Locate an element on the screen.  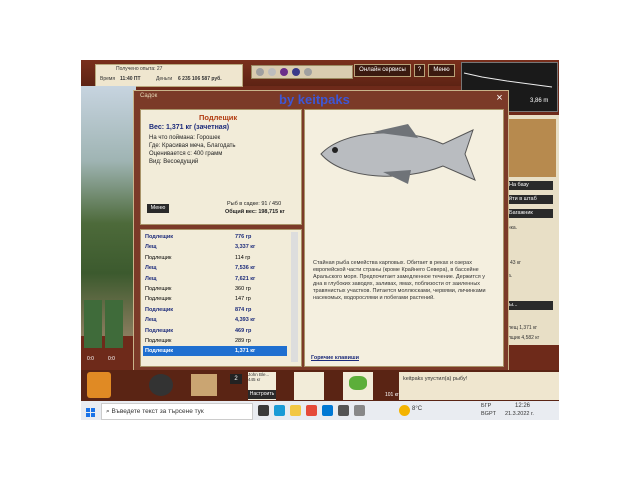
catch-fish-weight: 7,536 кг is located at coordinates (245, 268).